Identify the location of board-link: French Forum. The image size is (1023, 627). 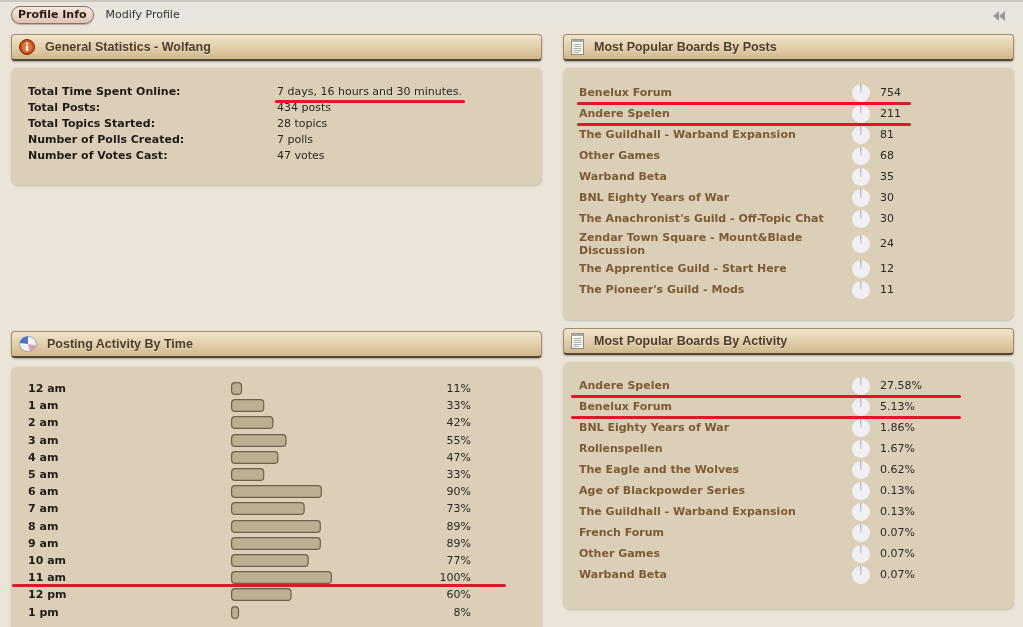
(711, 532).